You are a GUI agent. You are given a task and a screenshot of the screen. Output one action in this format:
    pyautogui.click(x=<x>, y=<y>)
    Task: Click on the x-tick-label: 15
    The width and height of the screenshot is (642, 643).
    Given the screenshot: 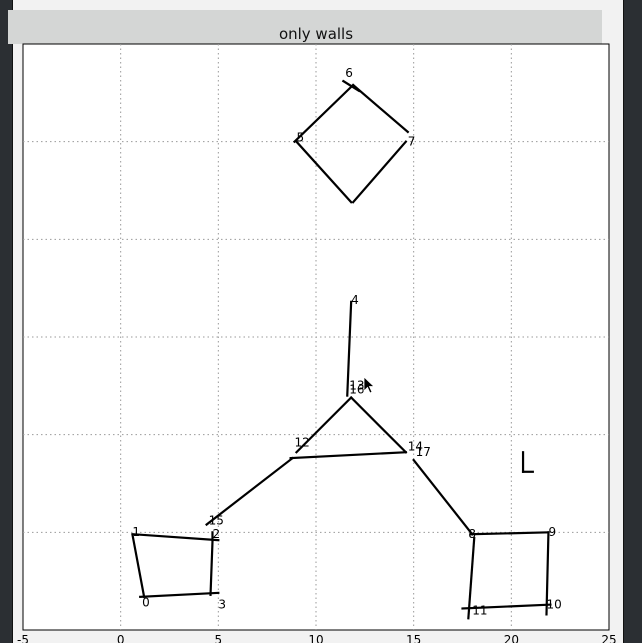 What is the action you would take?
    pyautogui.click(x=413, y=638)
    